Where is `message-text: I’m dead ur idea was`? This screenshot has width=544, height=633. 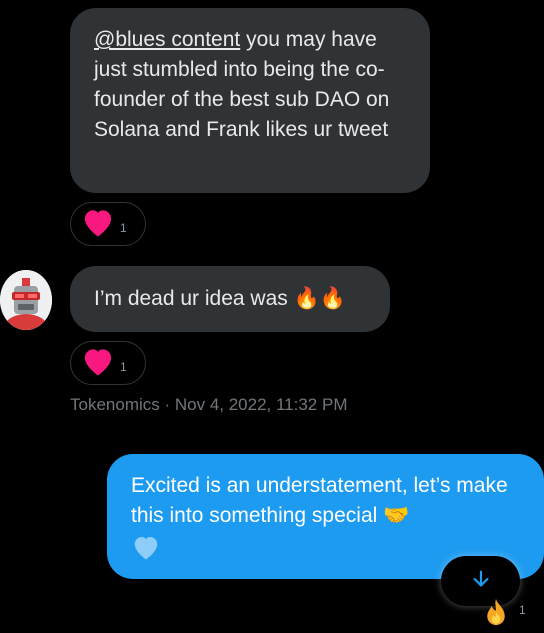 message-text: I’m dead ur idea was is located at coordinates (194, 298).